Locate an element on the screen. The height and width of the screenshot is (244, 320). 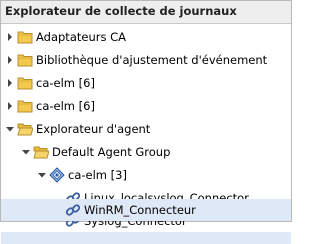
tree-node-ca-elm-6-a: ca-elm [6] is located at coordinates (146, 82).